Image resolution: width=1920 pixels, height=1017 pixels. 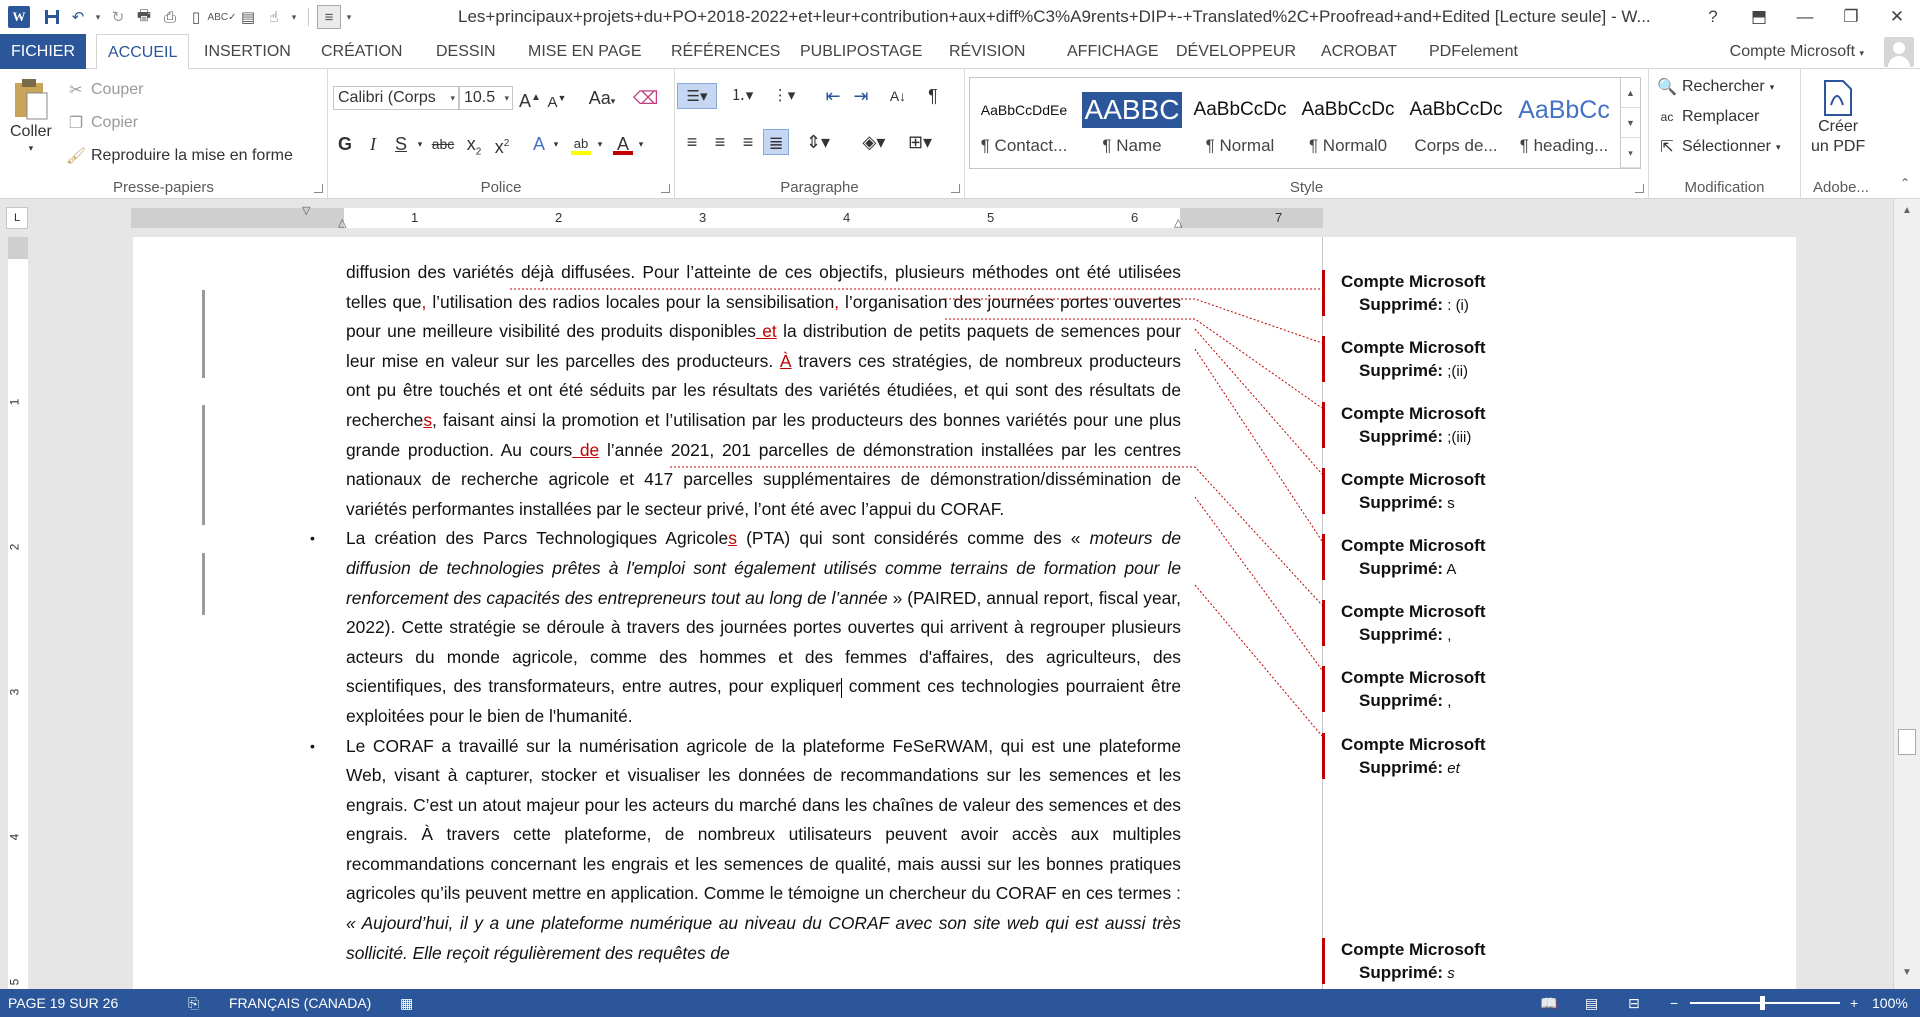 What do you see at coordinates (600, 144) in the screenshot?
I see `highlight-dropdown-icon: ▾` at bounding box center [600, 144].